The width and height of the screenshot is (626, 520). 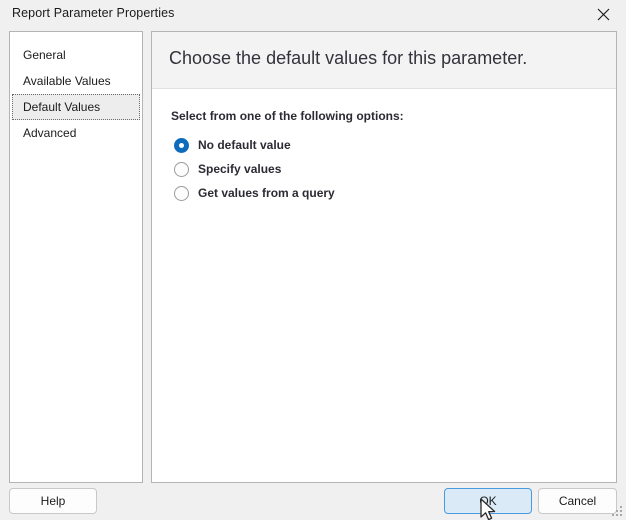 I want to click on title-bar: Report Parameter Properties, so click(x=313, y=14).